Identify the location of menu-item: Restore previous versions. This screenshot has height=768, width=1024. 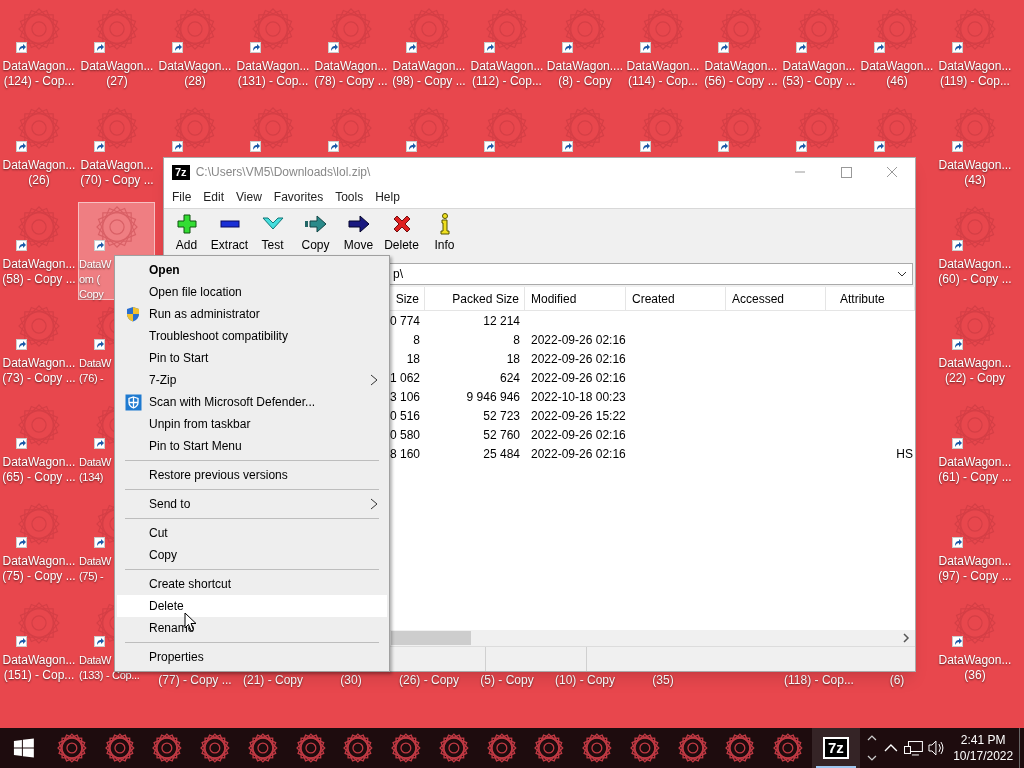
(252, 475).